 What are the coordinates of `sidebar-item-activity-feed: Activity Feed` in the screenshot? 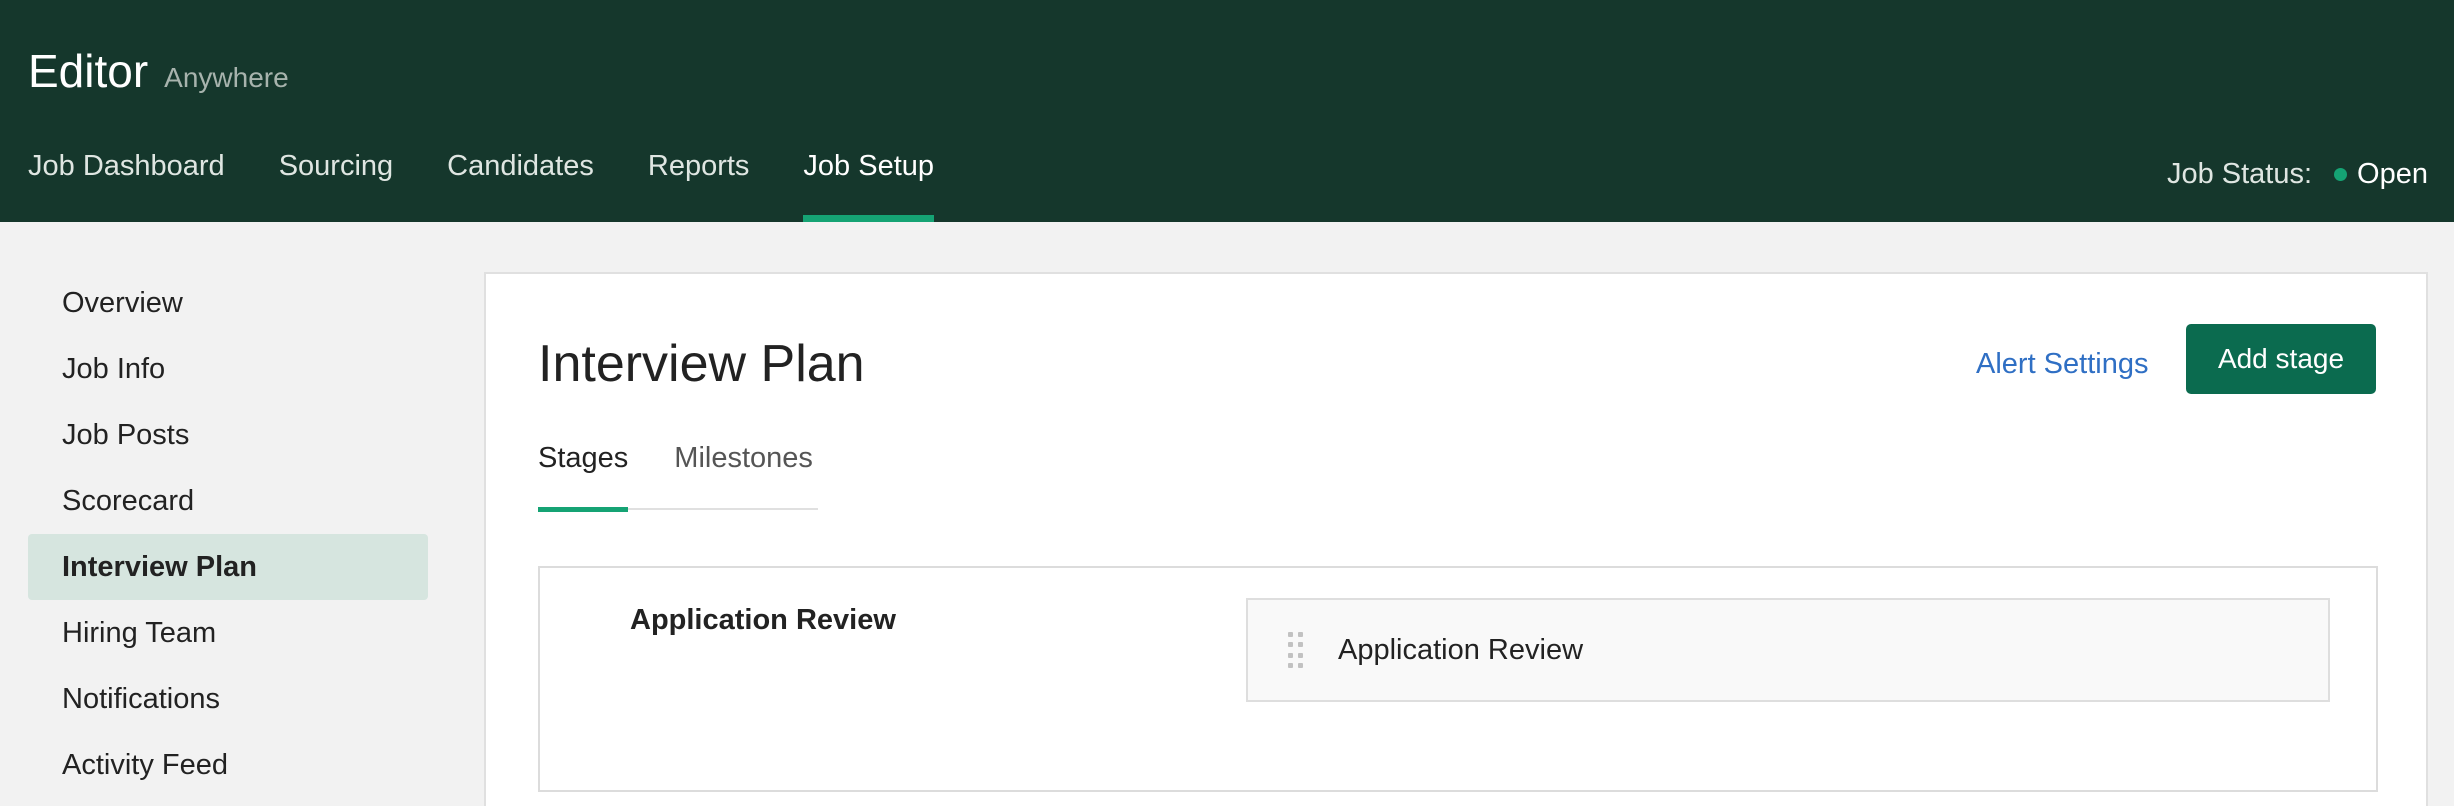 It's located at (228, 765).